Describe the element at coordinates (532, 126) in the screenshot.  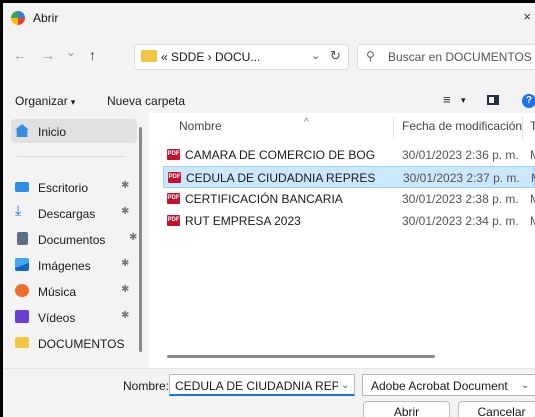
I see `column-header-type: Ti` at that location.